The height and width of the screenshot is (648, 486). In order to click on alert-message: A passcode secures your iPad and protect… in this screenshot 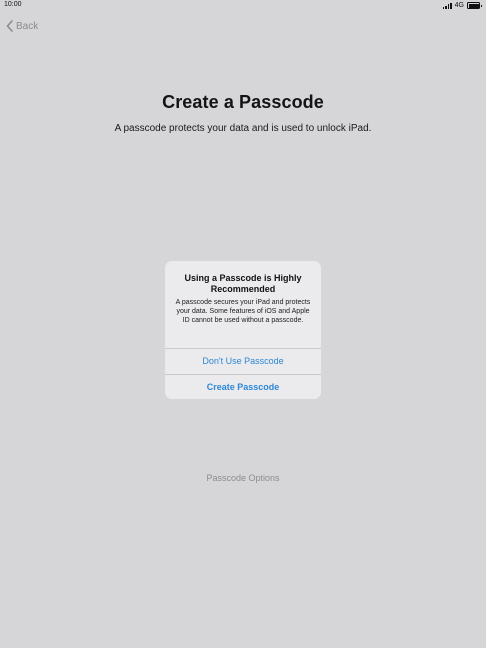, I will do `click(243, 311)`.